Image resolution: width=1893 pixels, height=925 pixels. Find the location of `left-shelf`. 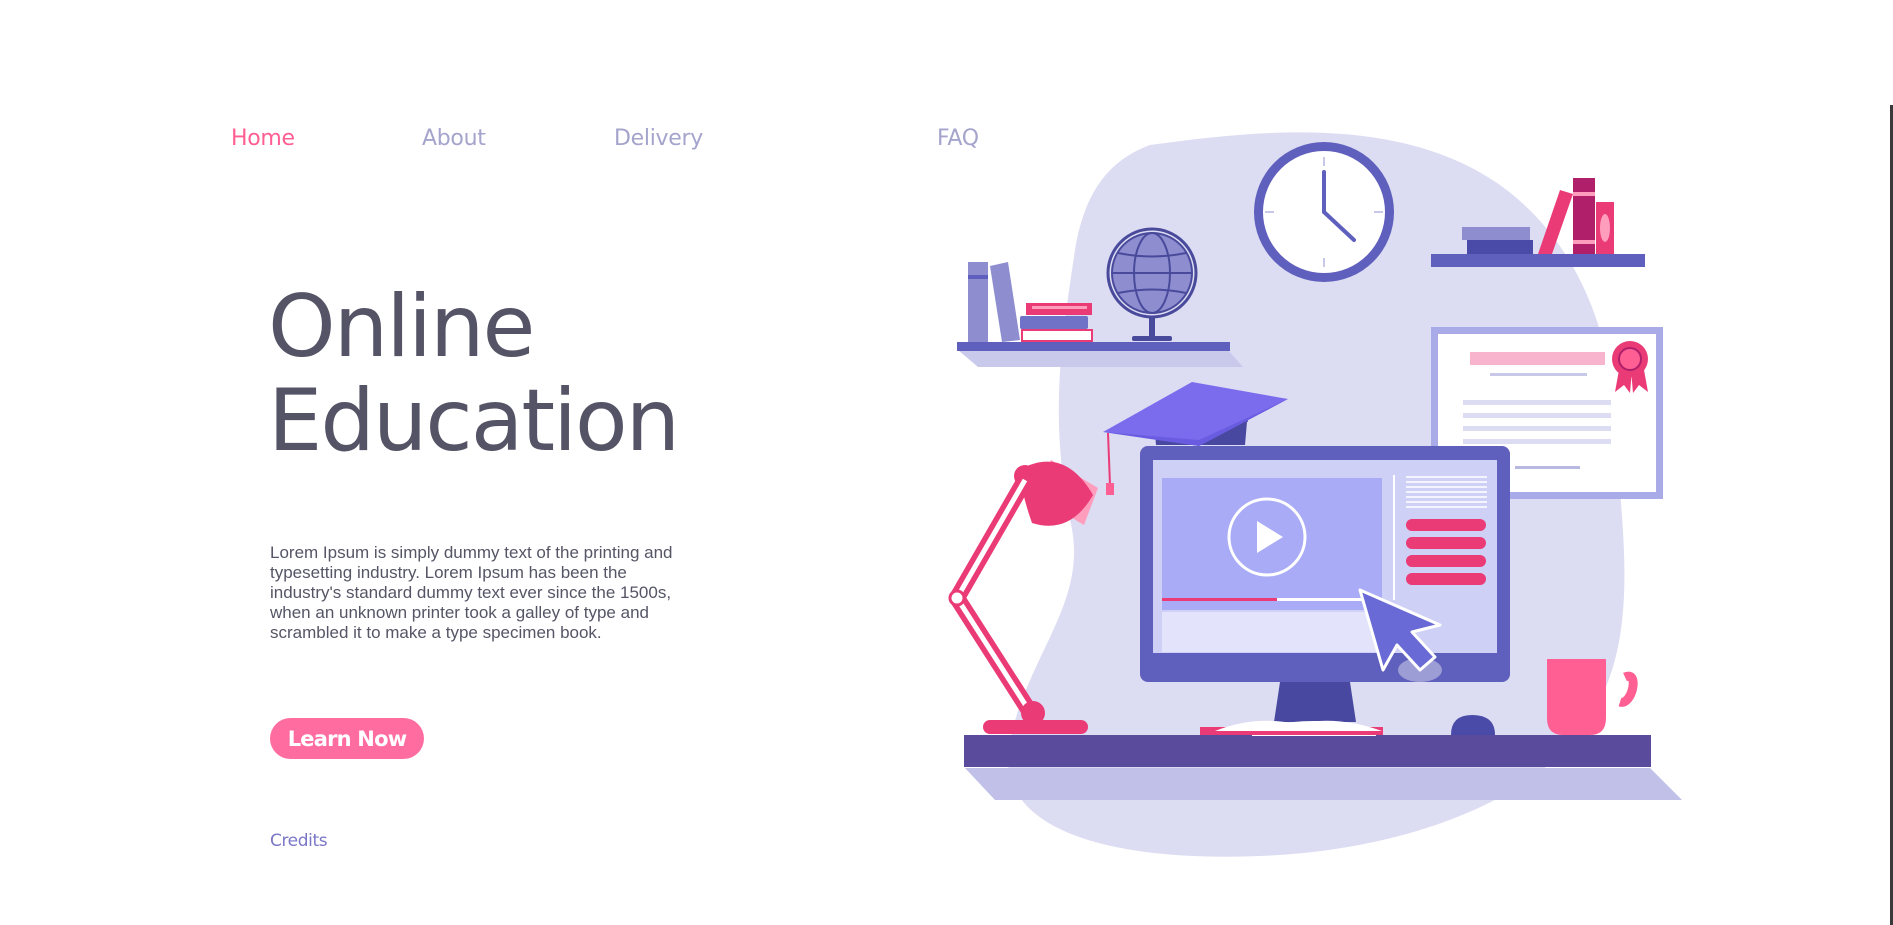

left-shelf is located at coordinates (1100, 354).